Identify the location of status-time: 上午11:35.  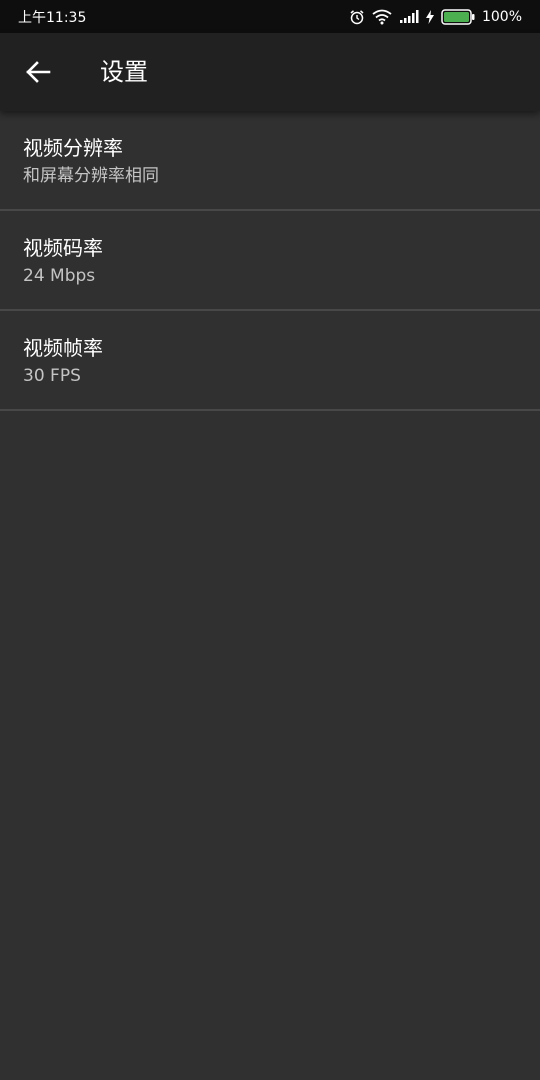
(52, 17).